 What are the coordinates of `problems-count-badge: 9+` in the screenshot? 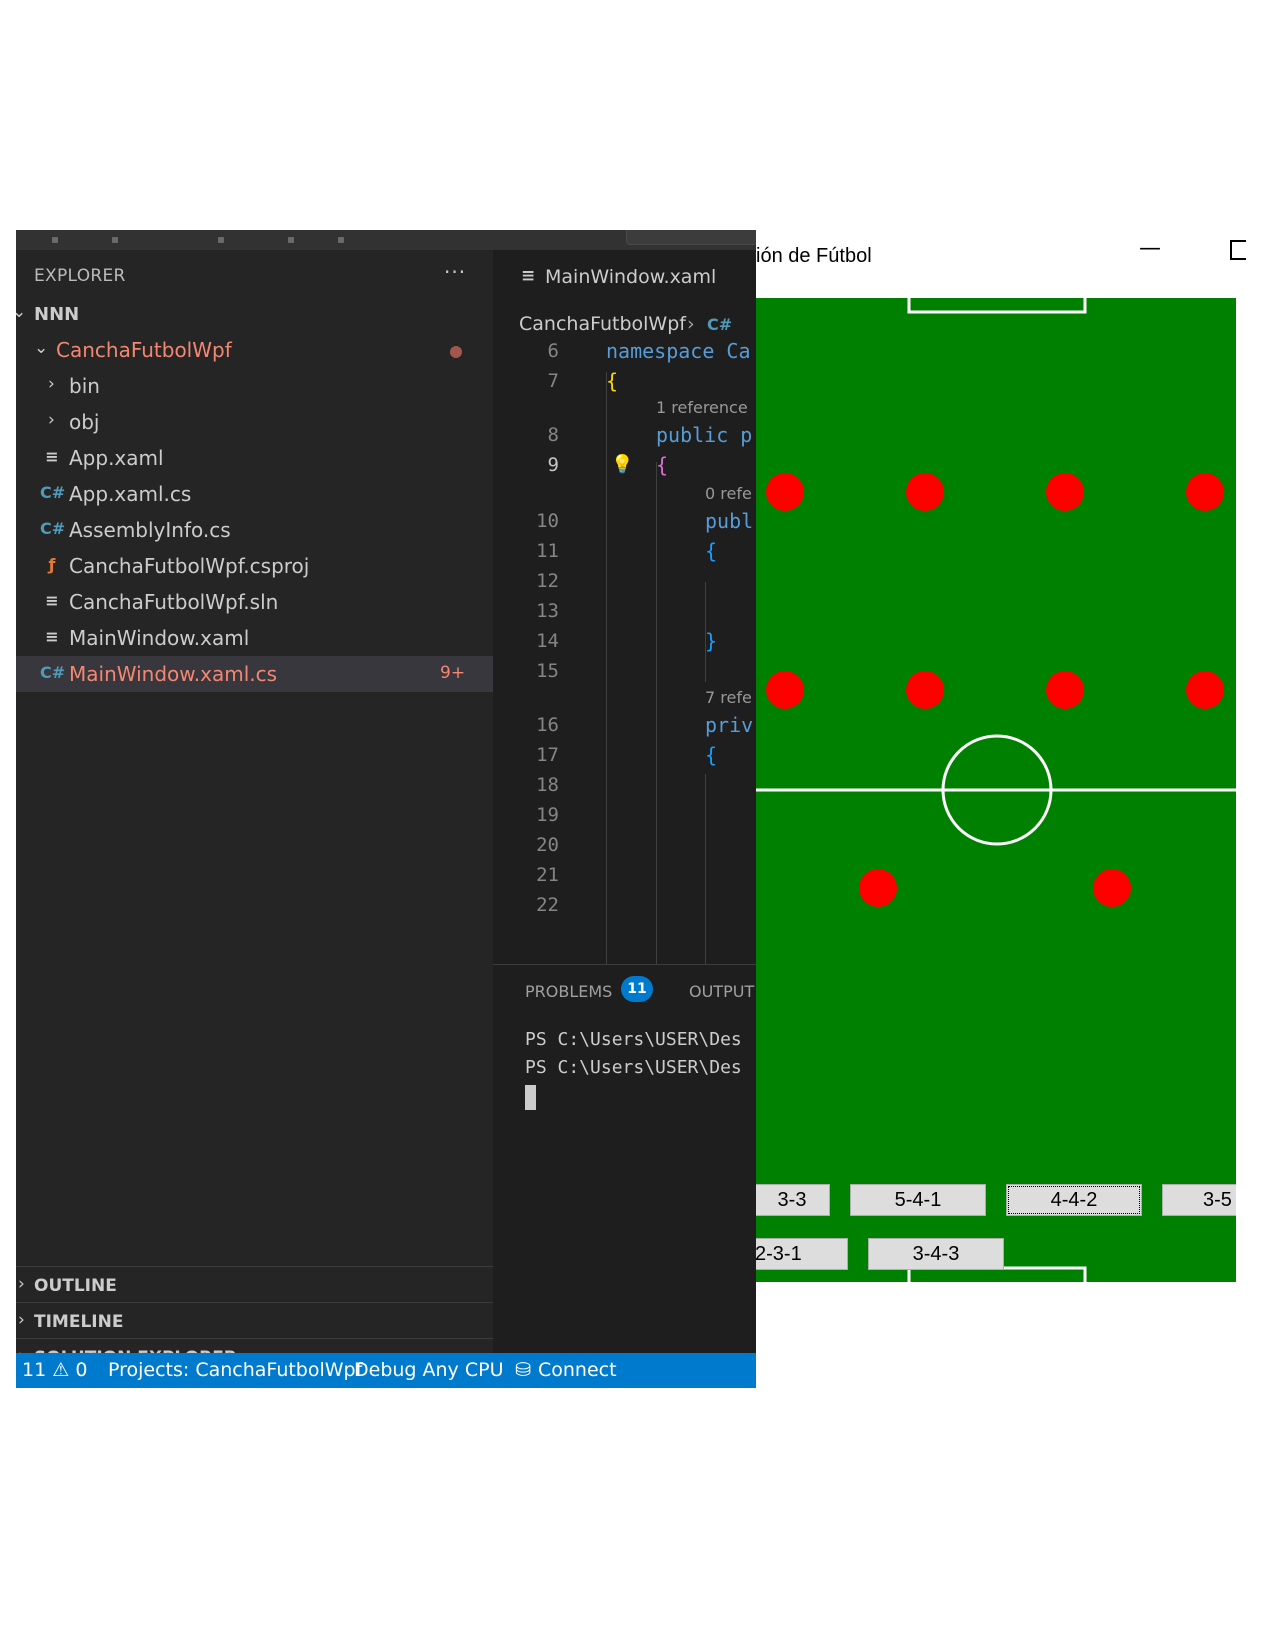 It's located at (453, 673).